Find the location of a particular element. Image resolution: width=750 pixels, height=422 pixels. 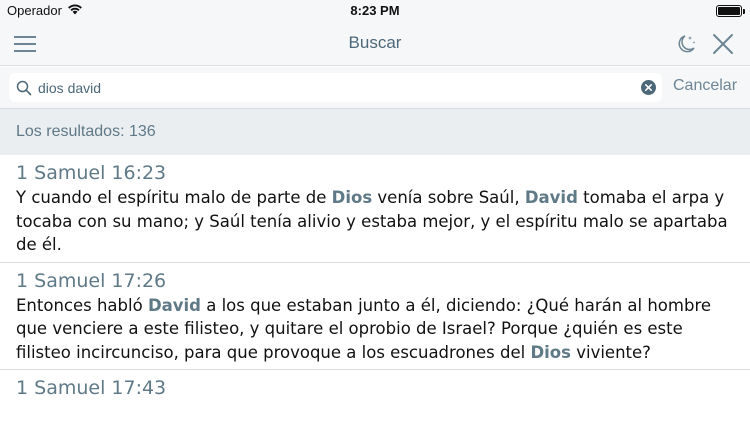

search-bar: Cancelar is located at coordinates (375, 88).